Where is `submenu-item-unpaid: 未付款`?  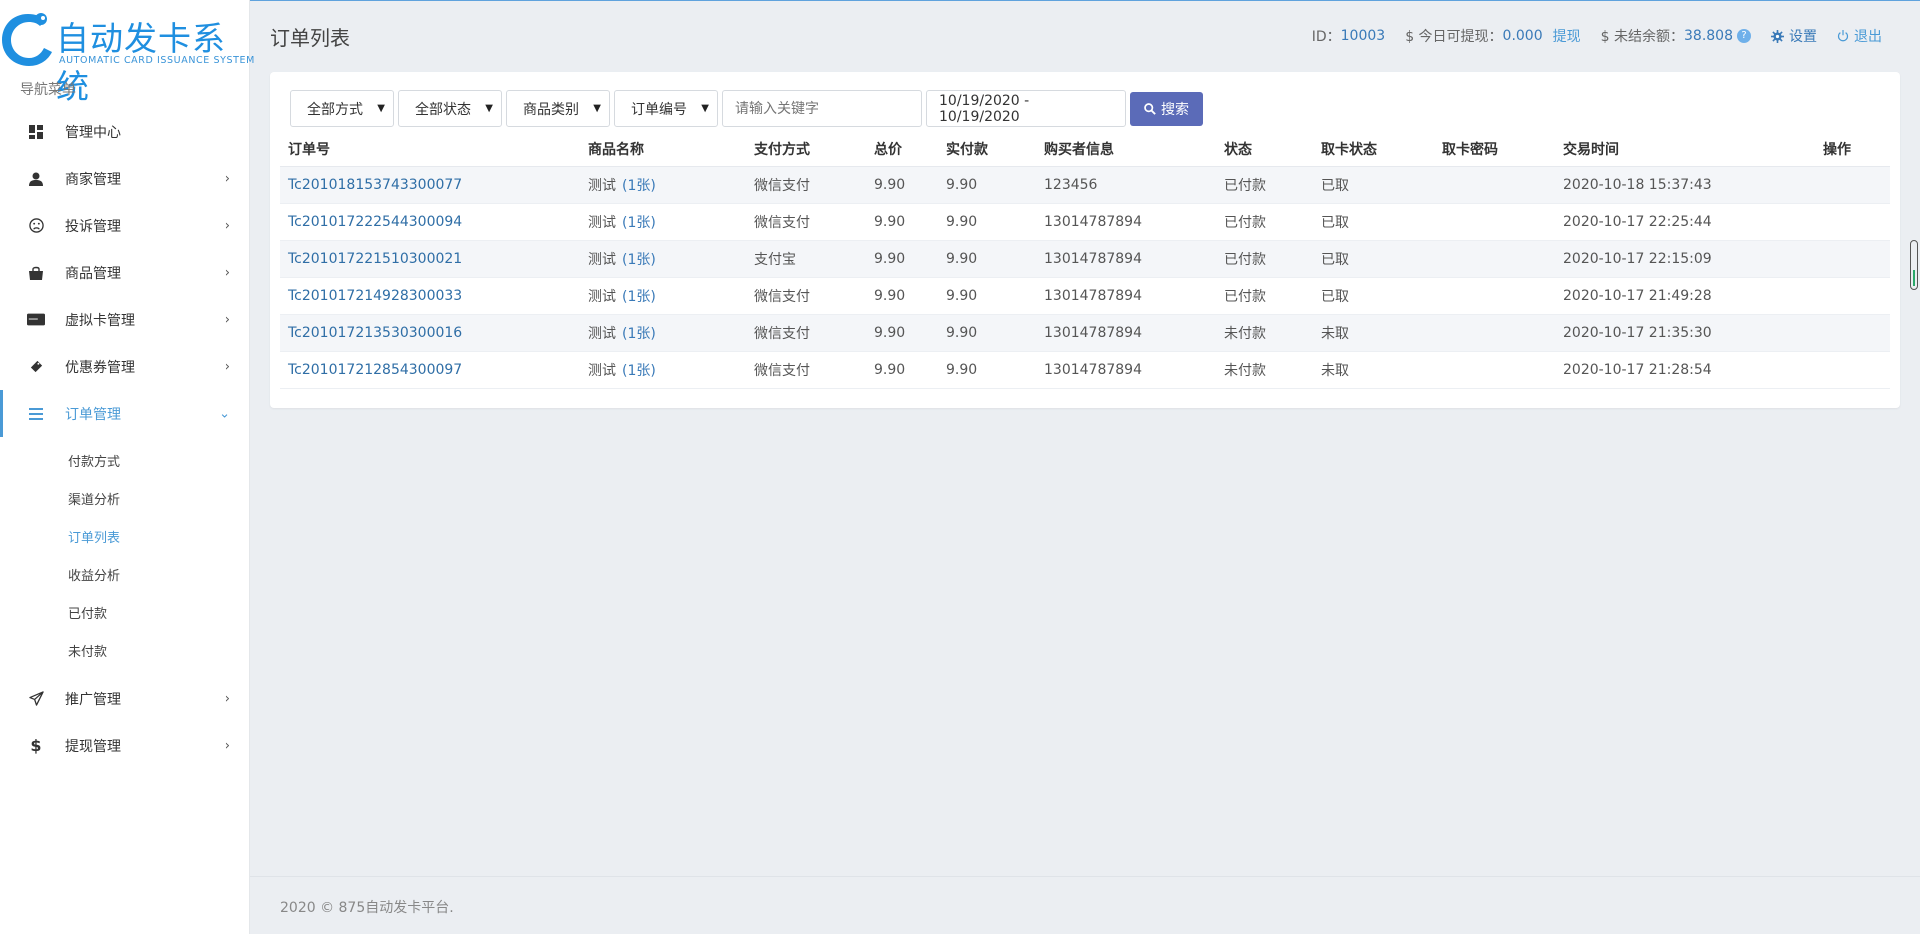
submenu-item-unpaid: 未付款 is located at coordinates (125, 650).